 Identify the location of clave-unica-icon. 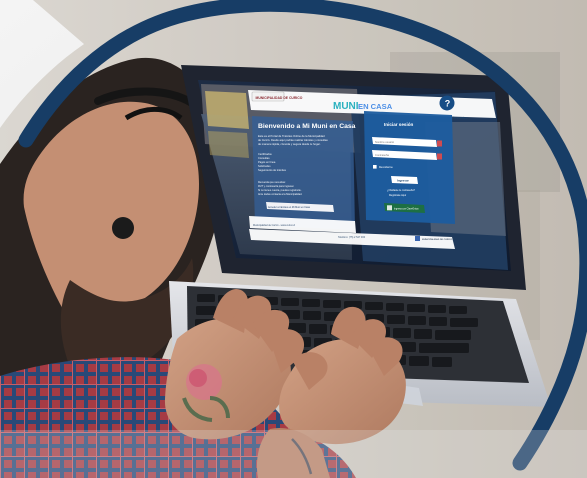
(389, 208).